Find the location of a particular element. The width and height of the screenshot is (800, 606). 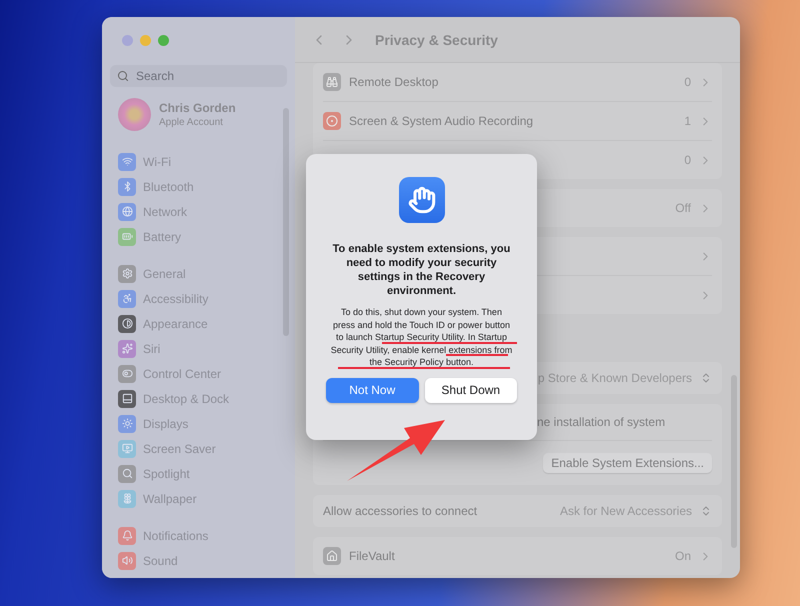

account-name: Chris Gorden is located at coordinates (197, 108).